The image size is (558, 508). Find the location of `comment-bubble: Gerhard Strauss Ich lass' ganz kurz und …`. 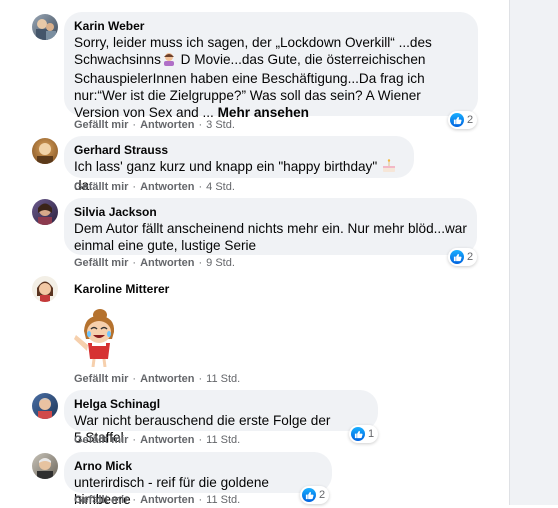

comment-bubble: Gerhard Strauss Ich lass' ganz kurz und … is located at coordinates (239, 164).